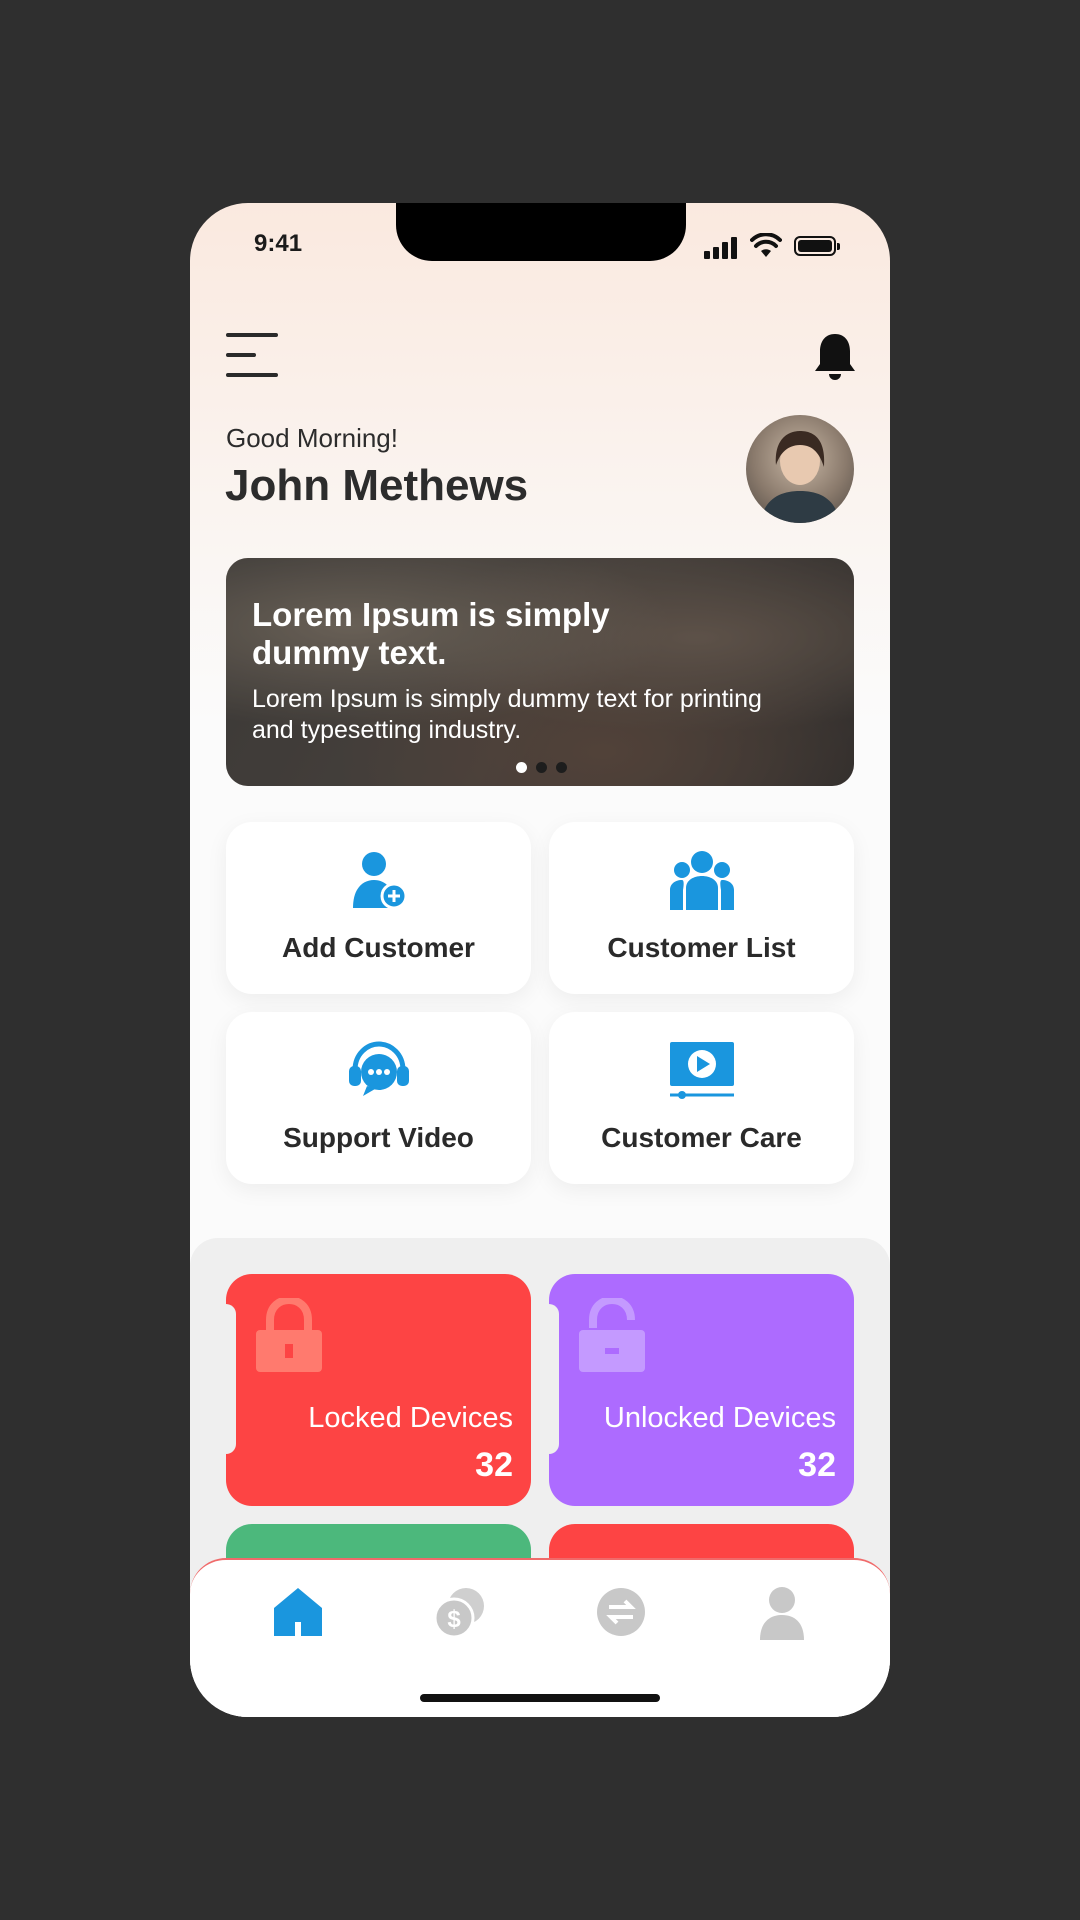 This screenshot has height=1920, width=1080. What do you see at coordinates (377, 485) in the screenshot?
I see `user-name: John Methews` at bounding box center [377, 485].